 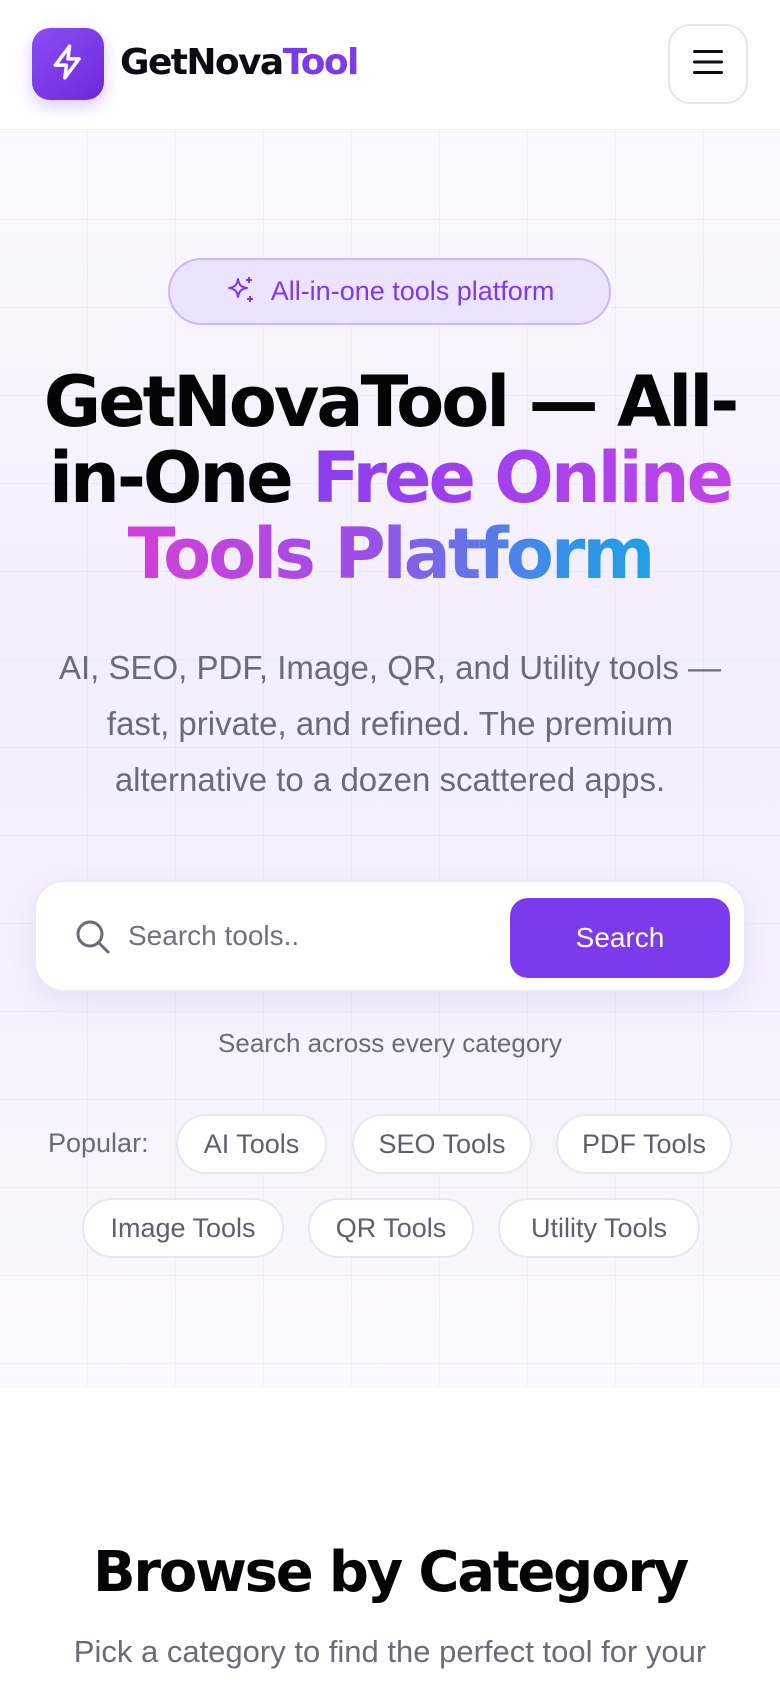 What do you see at coordinates (620, 938) in the screenshot?
I see `search-button: Search` at bounding box center [620, 938].